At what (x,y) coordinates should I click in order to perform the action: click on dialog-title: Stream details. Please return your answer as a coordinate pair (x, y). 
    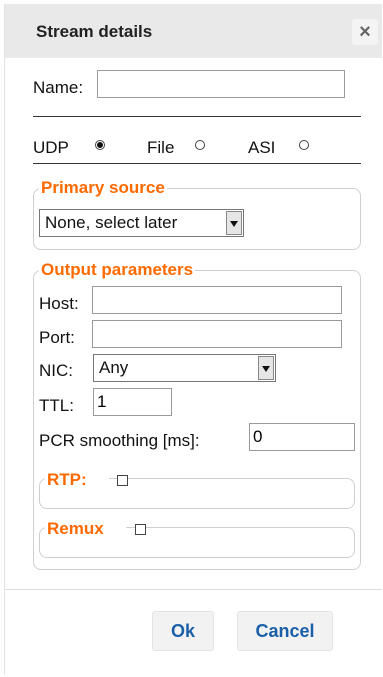
    Looking at the image, I should click on (94, 31).